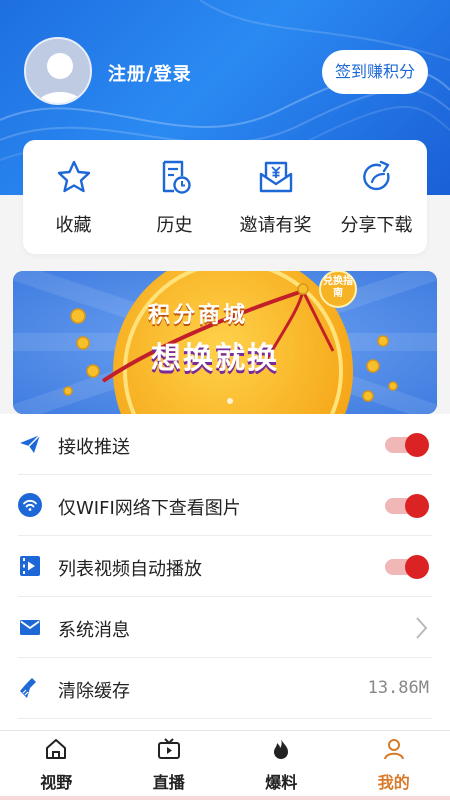 This screenshot has height=800, width=450. Describe the element at coordinates (56, 782) in the screenshot. I see `tab-label: 视野` at that location.